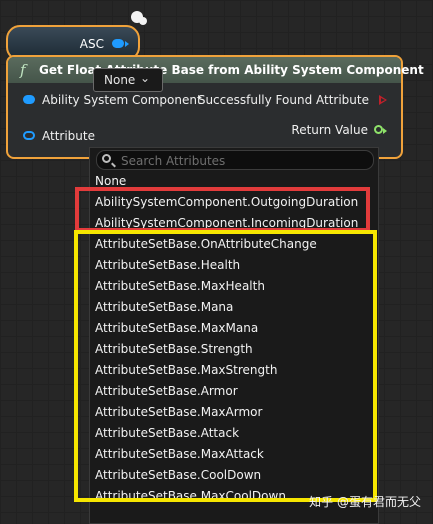  Describe the element at coordinates (234, 391) in the screenshot. I see `option-armor: AttributeSetBase.Armor` at that location.